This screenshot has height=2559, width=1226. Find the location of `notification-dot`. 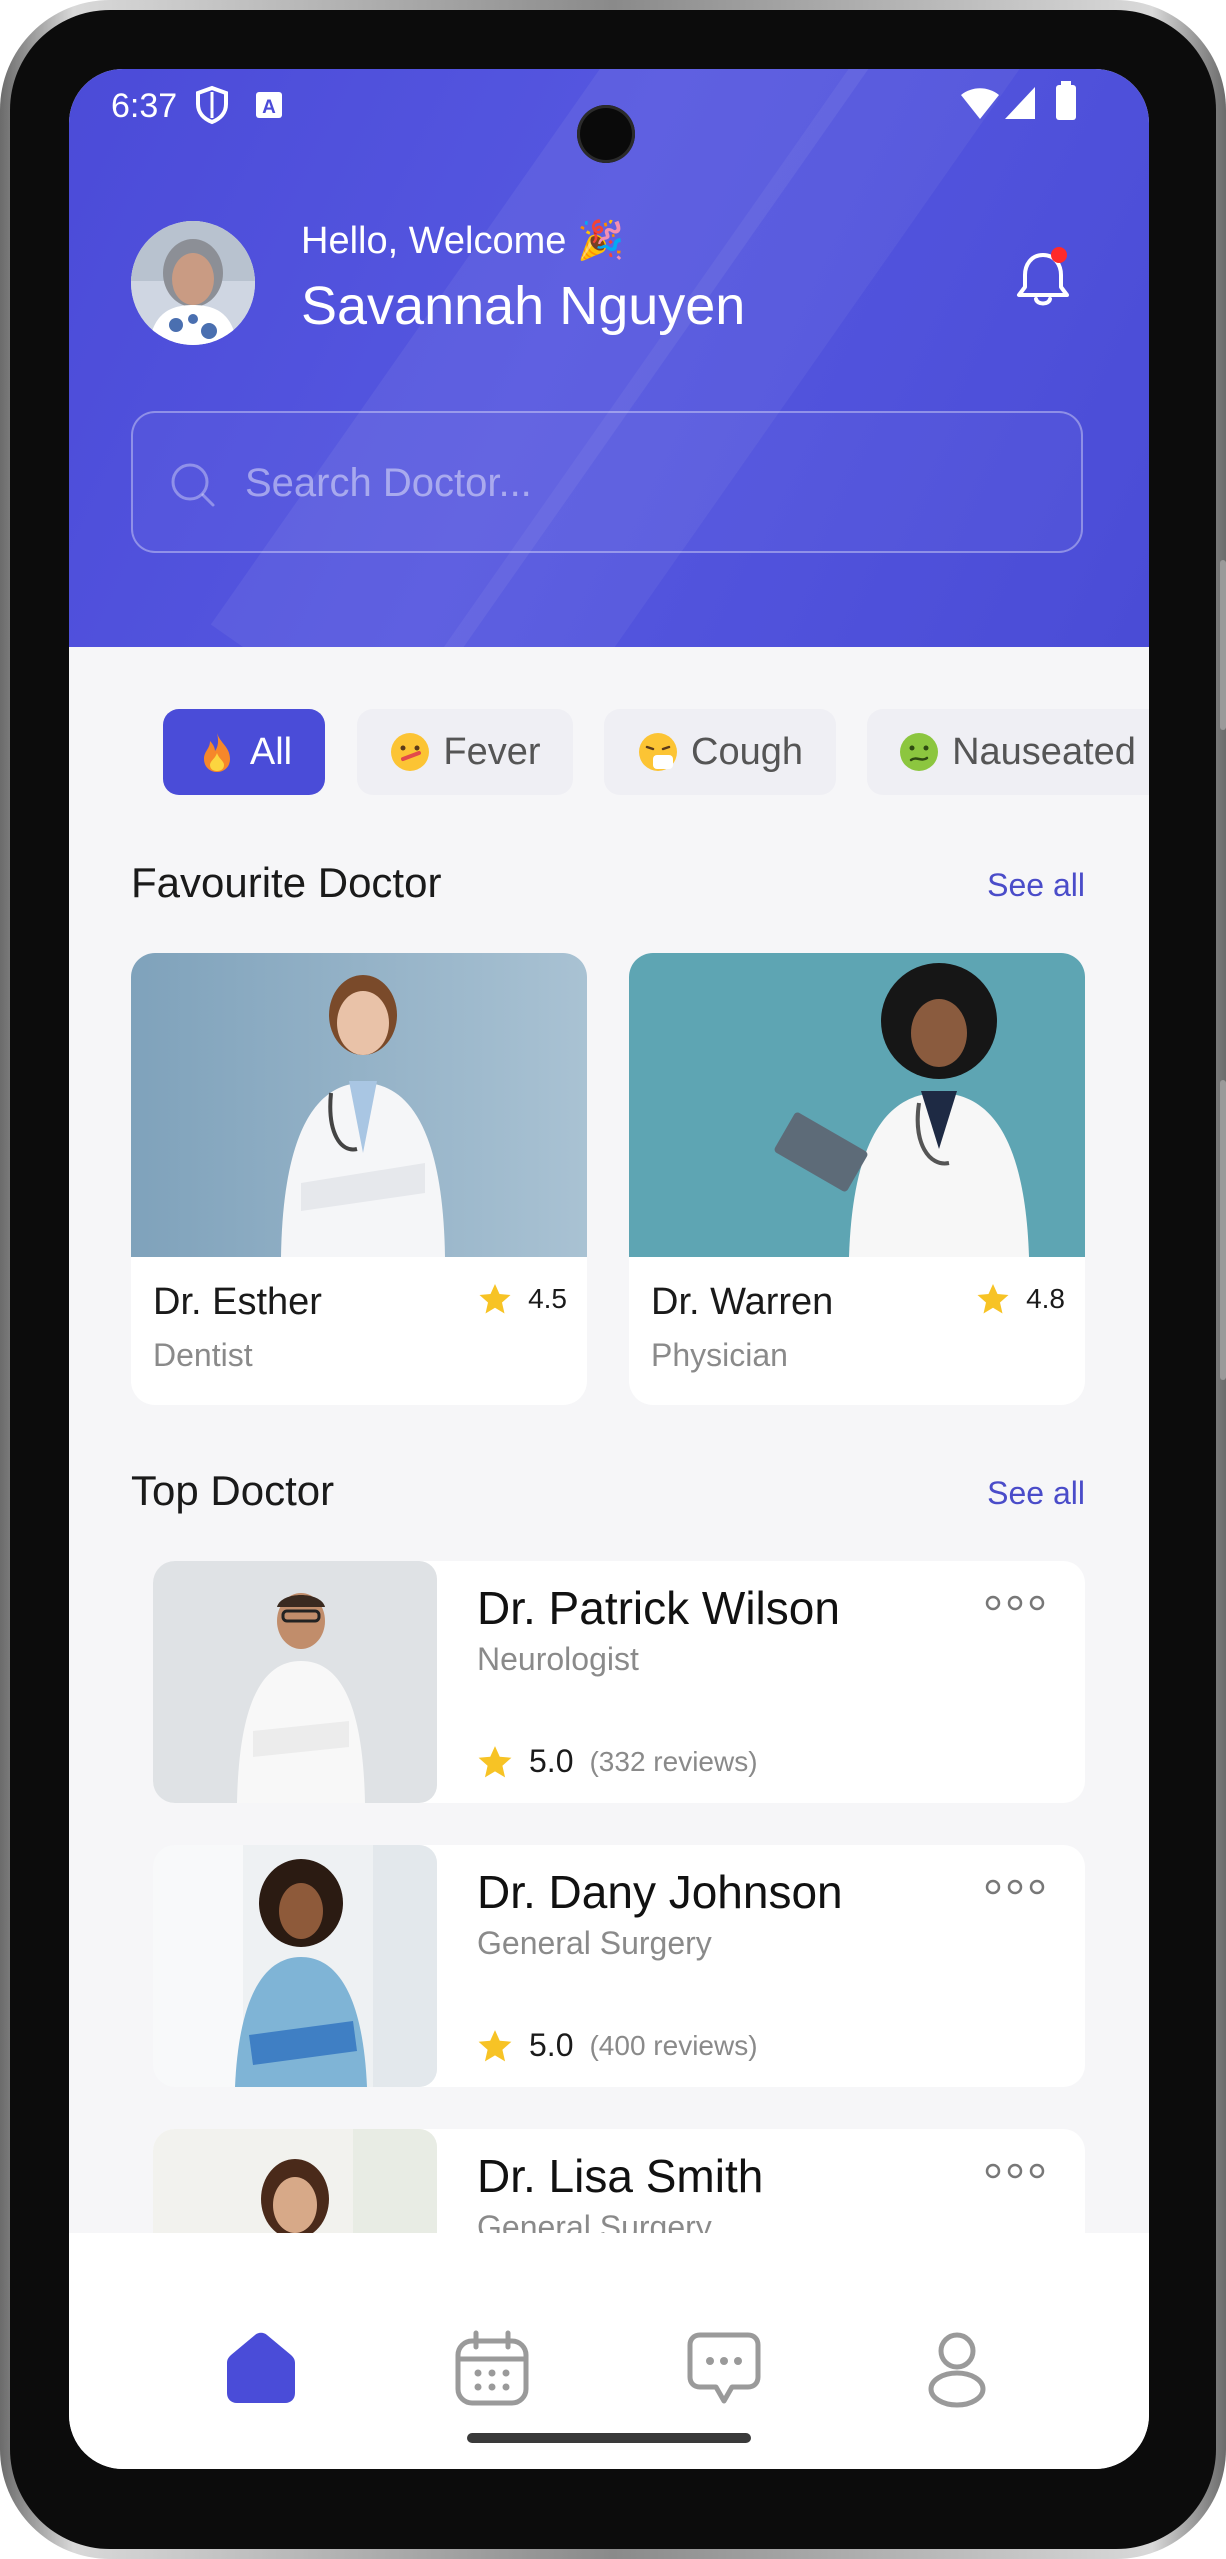

notification-dot is located at coordinates (1059, 255).